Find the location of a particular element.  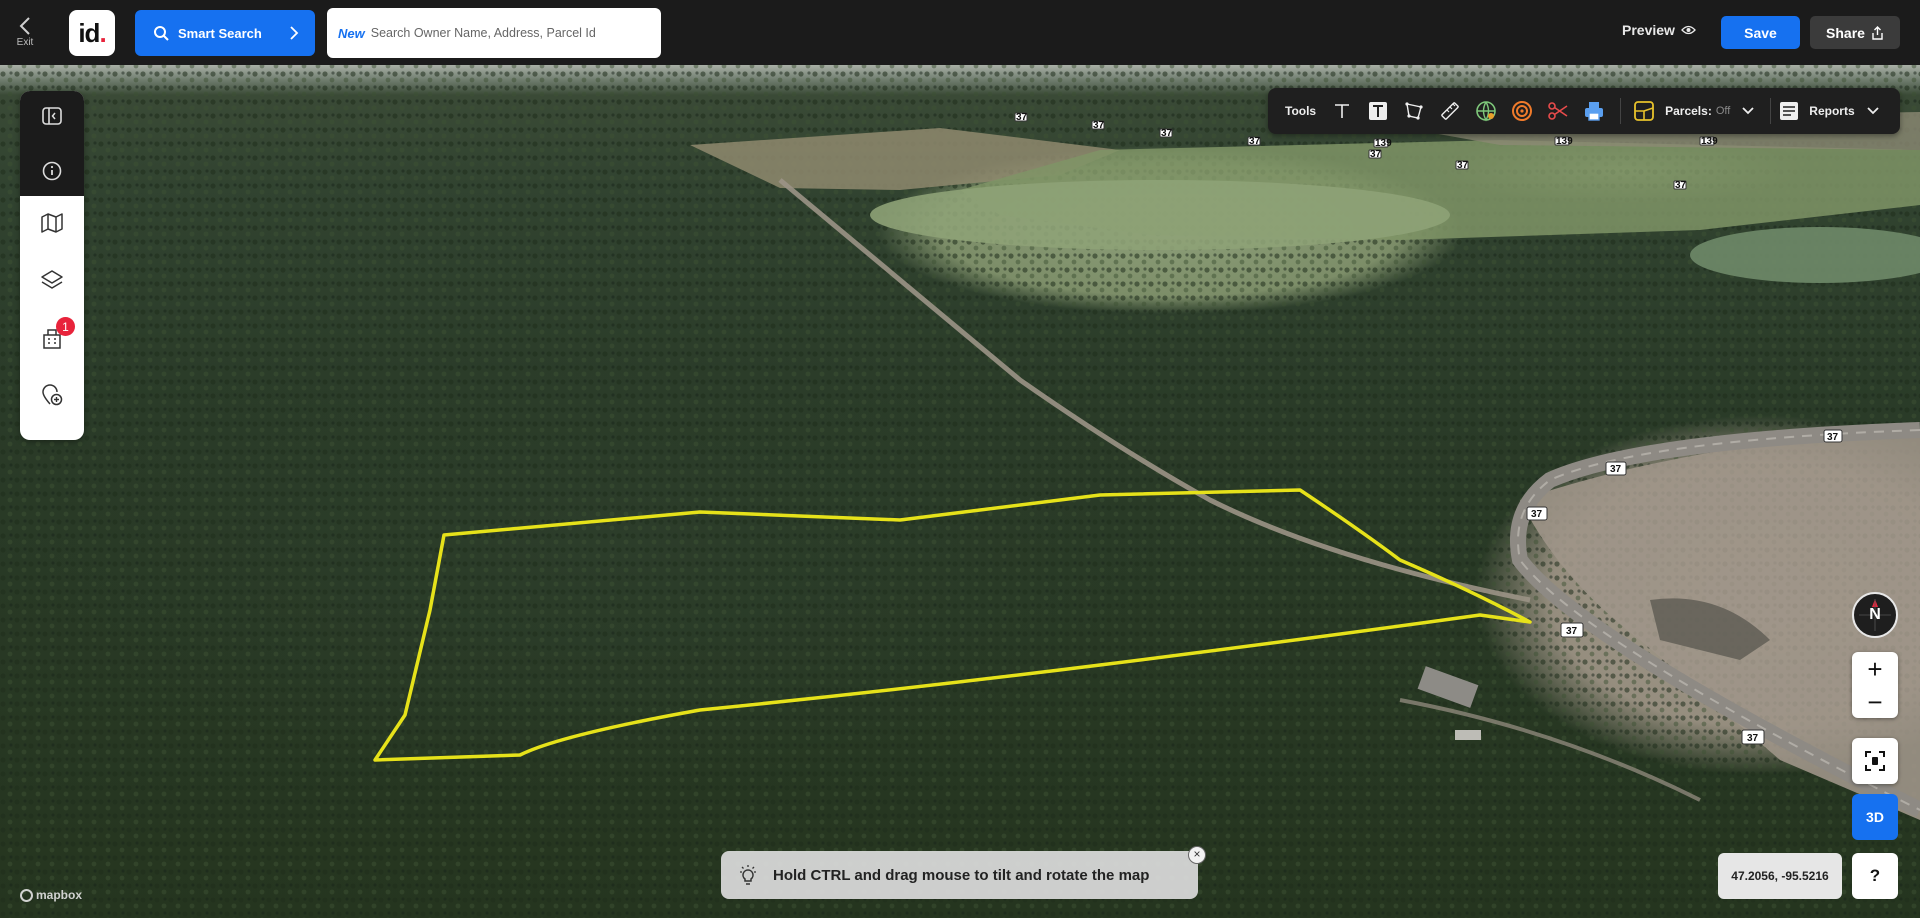

focus-parcel-button is located at coordinates (1875, 761).